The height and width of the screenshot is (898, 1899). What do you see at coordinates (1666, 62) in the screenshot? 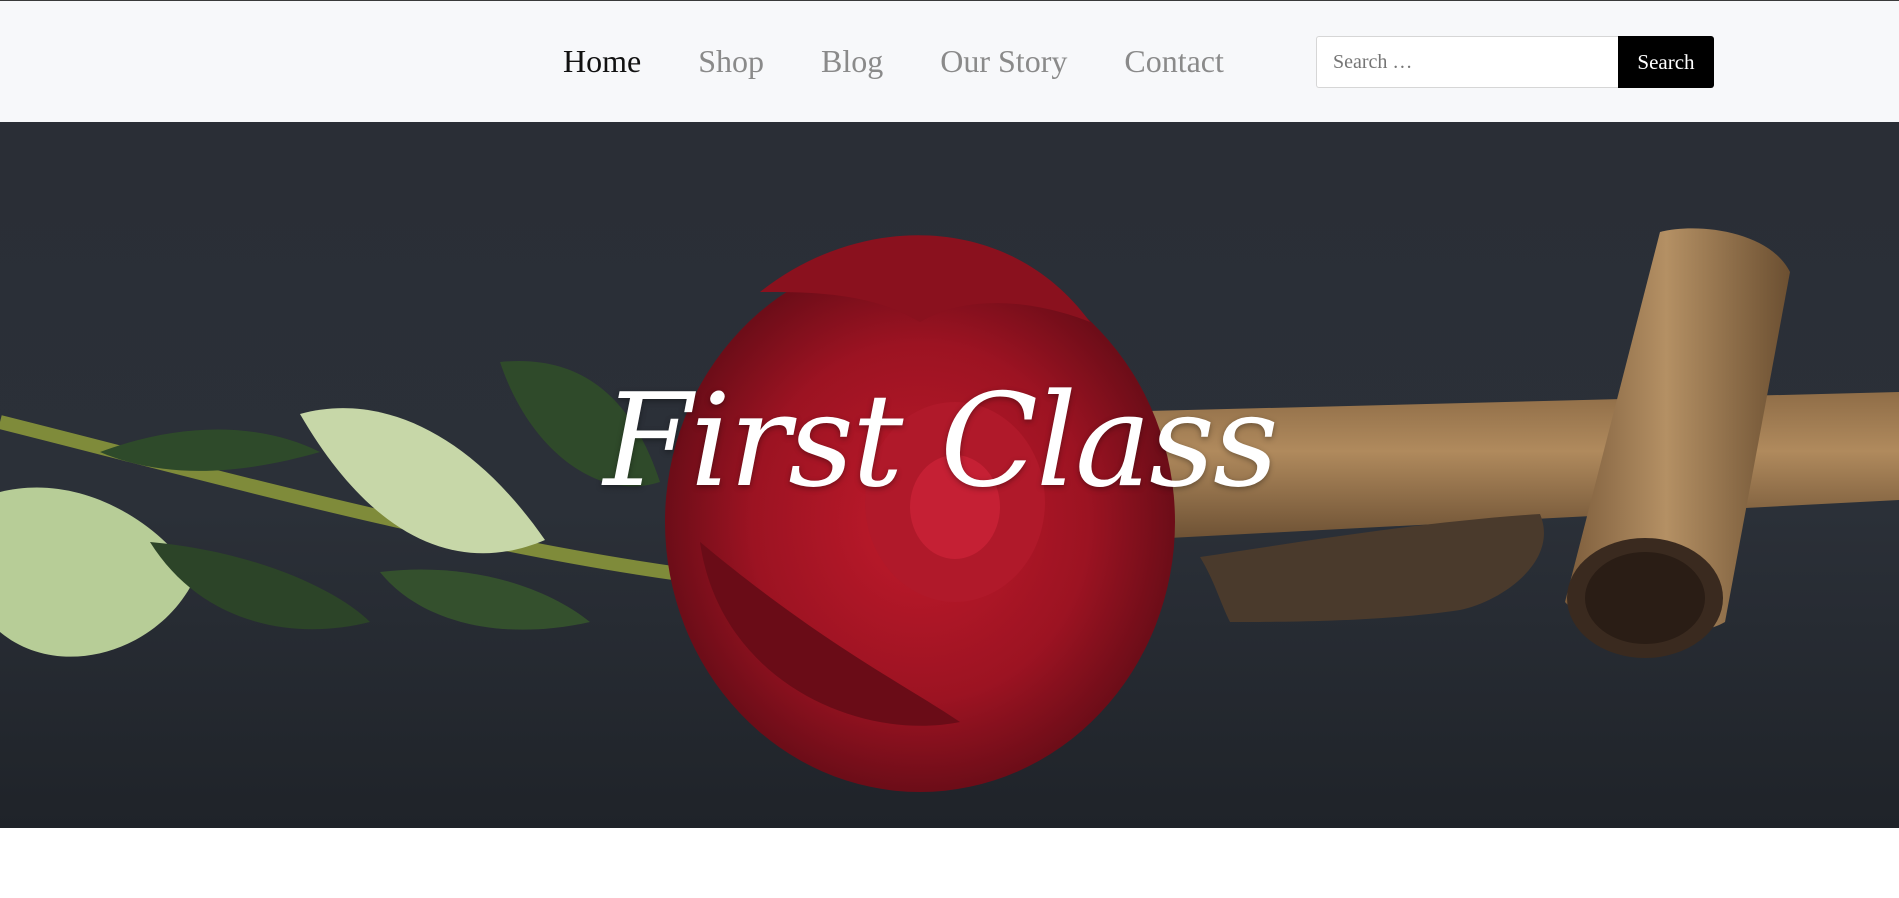
I see `search-button: Search` at bounding box center [1666, 62].